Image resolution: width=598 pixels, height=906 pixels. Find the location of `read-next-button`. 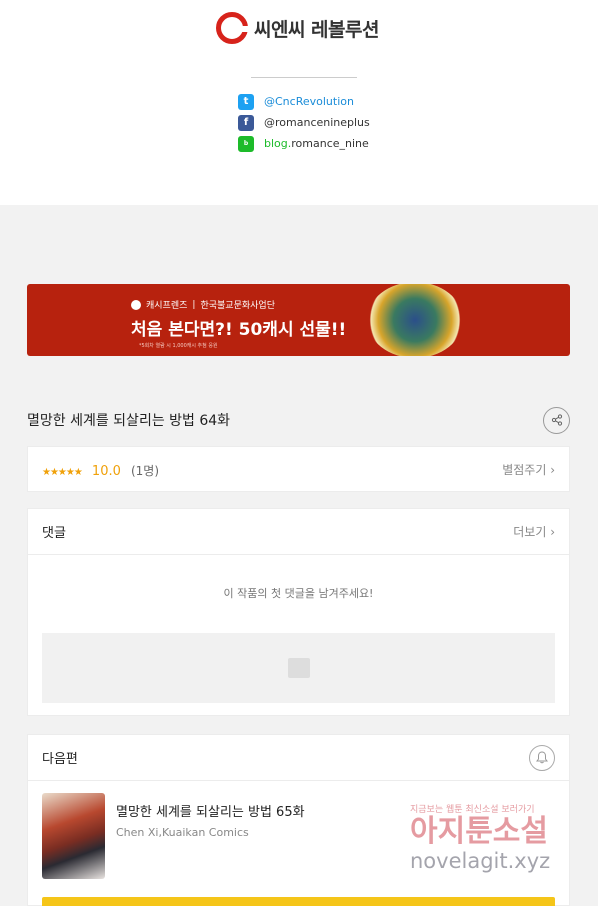

read-next-button is located at coordinates (298, 901).